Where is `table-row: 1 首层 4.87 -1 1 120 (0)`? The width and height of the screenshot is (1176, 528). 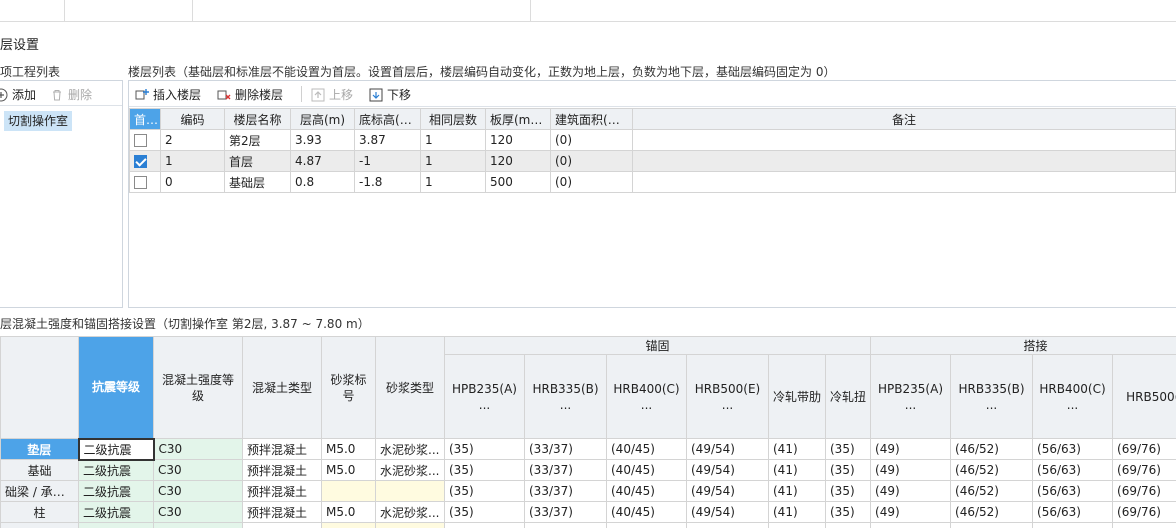
table-row: 1 首层 4.87 -1 1 120 (0) is located at coordinates (652, 161).